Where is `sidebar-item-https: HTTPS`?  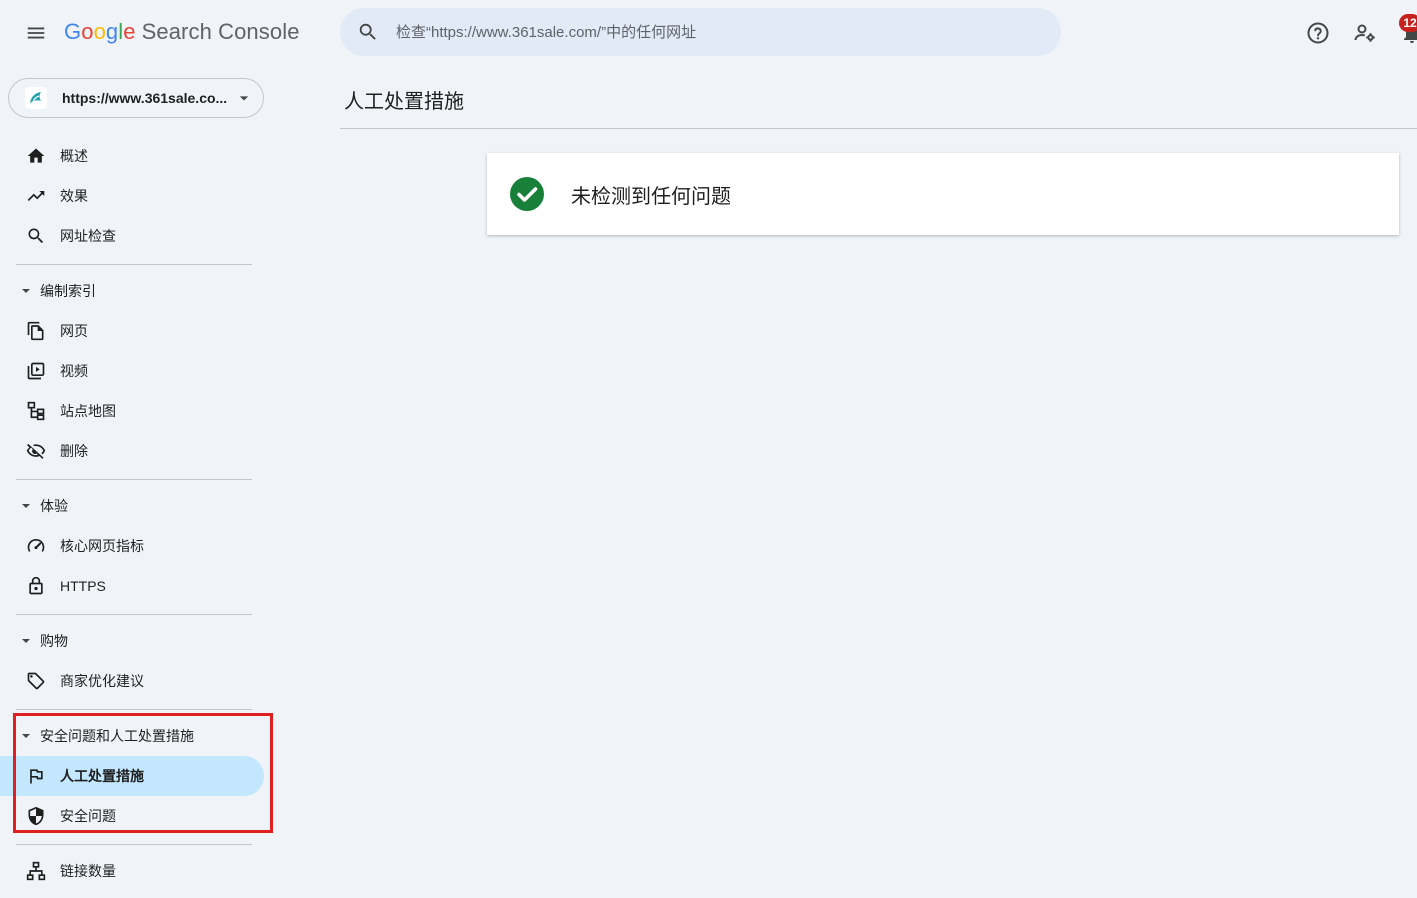 sidebar-item-https: HTTPS is located at coordinates (132, 586).